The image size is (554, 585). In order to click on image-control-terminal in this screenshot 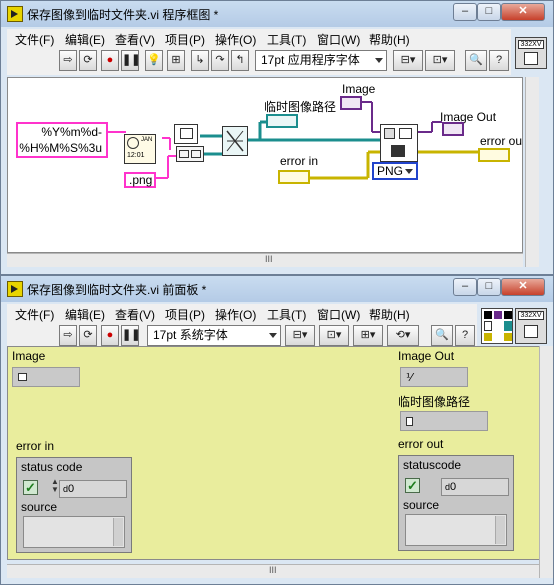, I will do `click(351, 103)`.